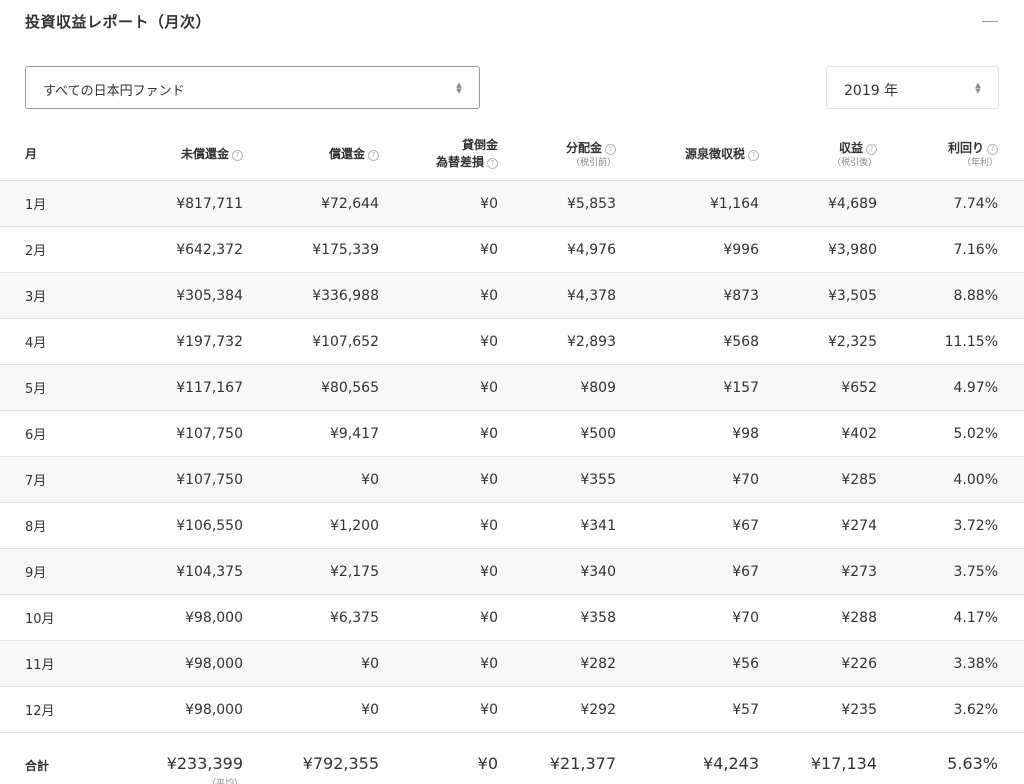  I want to click on value-cell: ¥226, so click(818, 663).